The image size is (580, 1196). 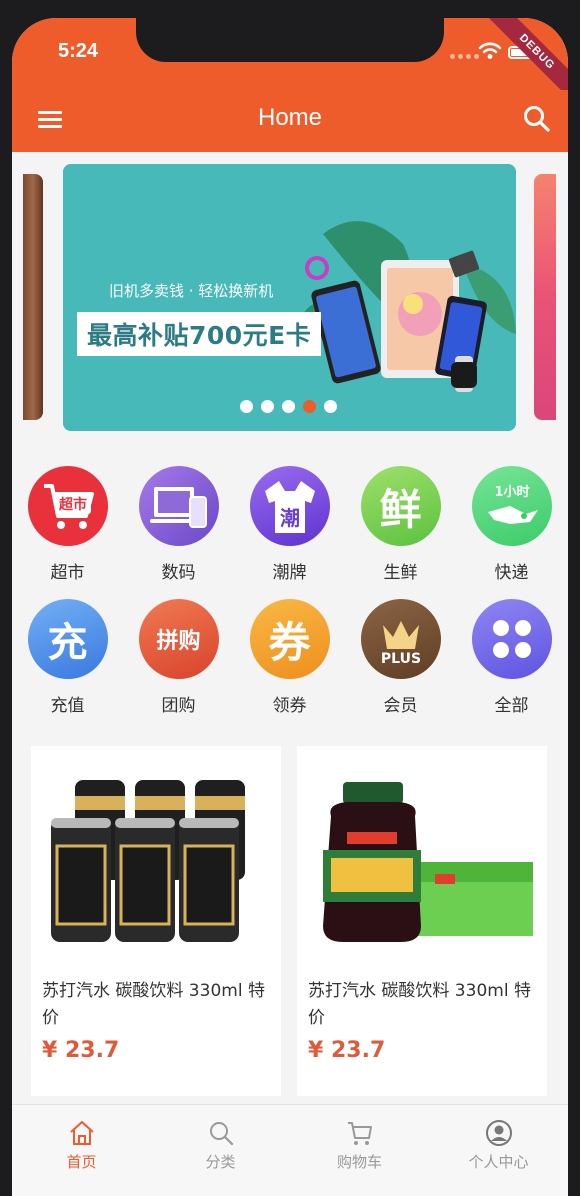 I want to click on plum-juice-bottle-image, so click(x=428, y=862).